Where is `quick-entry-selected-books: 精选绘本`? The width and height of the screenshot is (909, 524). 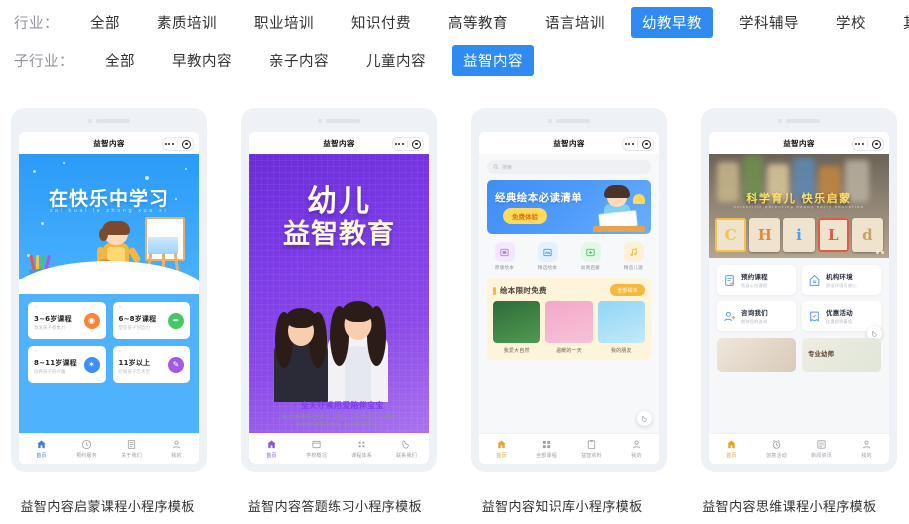 quick-entry-selected-books: 精选绘本 is located at coordinates (547, 256).